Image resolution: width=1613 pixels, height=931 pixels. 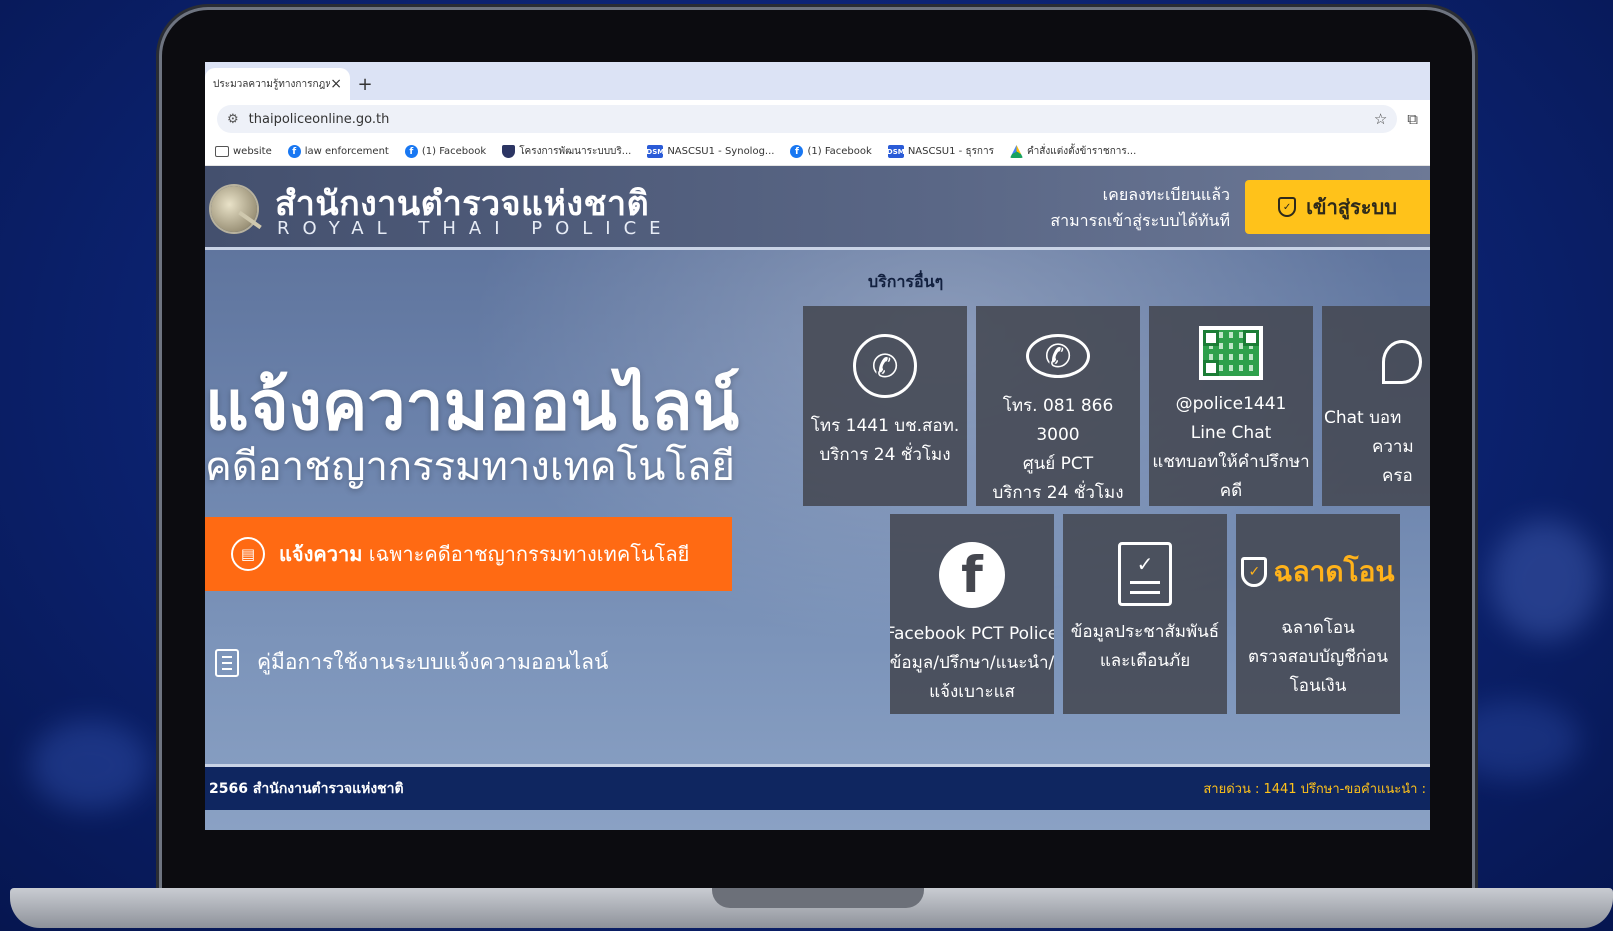 I want to click on hero-subtitle: คดีอาชญากรรมทางเทคโนโลยี, so click(x=470, y=467).